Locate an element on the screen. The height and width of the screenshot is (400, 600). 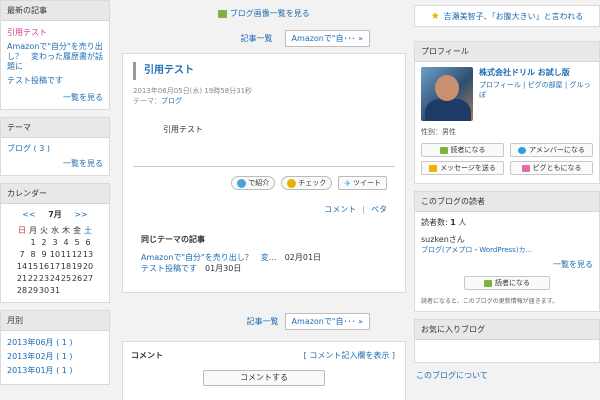
image-icon is located at coordinates (223, 13).